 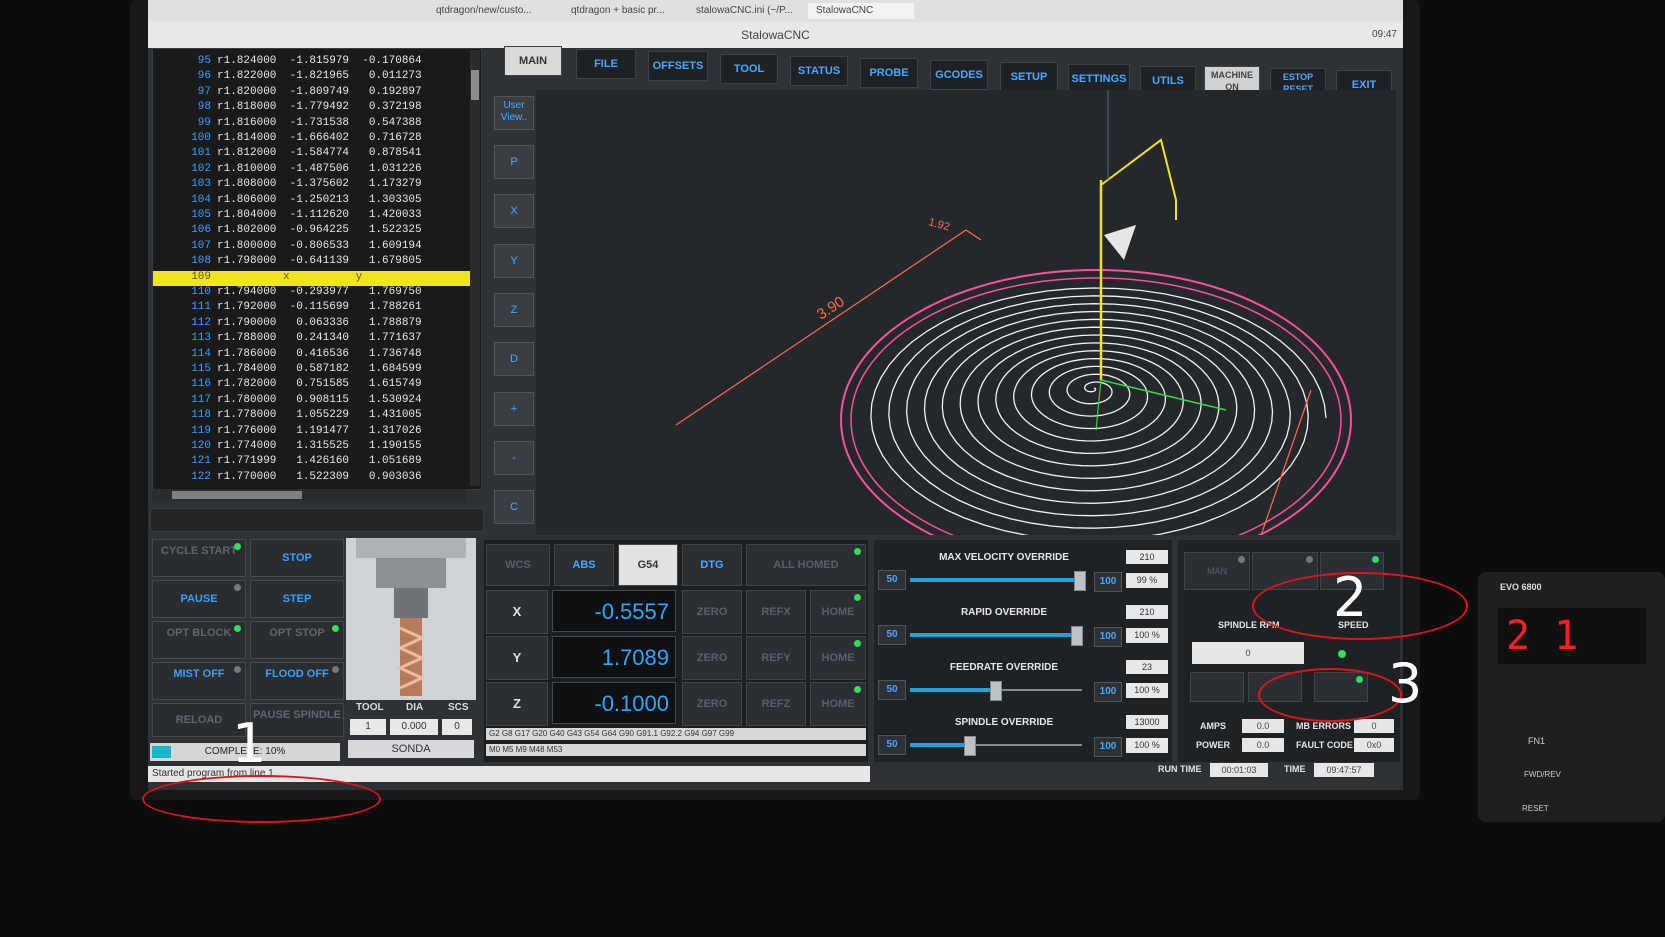 What do you see at coordinates (312, 263) in the screenshot?
I see `gcode-line: 108 r1.798000 -0.641139 1.679805` at bounding box center [312, 263].